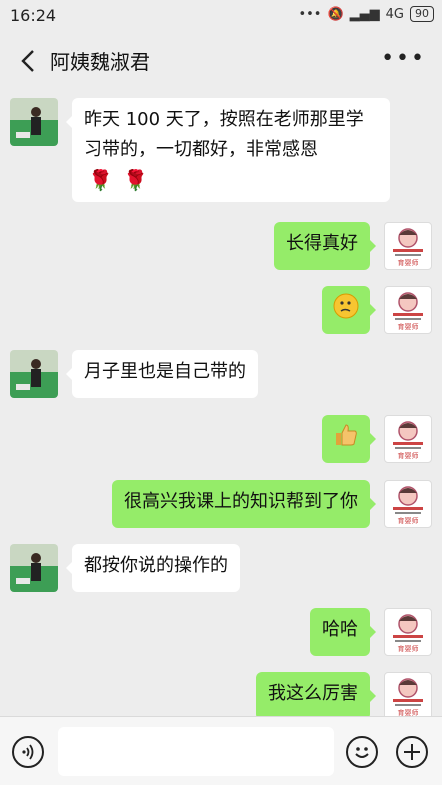 The width and height of the screenshot is (442, 785). I want to click on voice-input-icon, so click(28, 752).